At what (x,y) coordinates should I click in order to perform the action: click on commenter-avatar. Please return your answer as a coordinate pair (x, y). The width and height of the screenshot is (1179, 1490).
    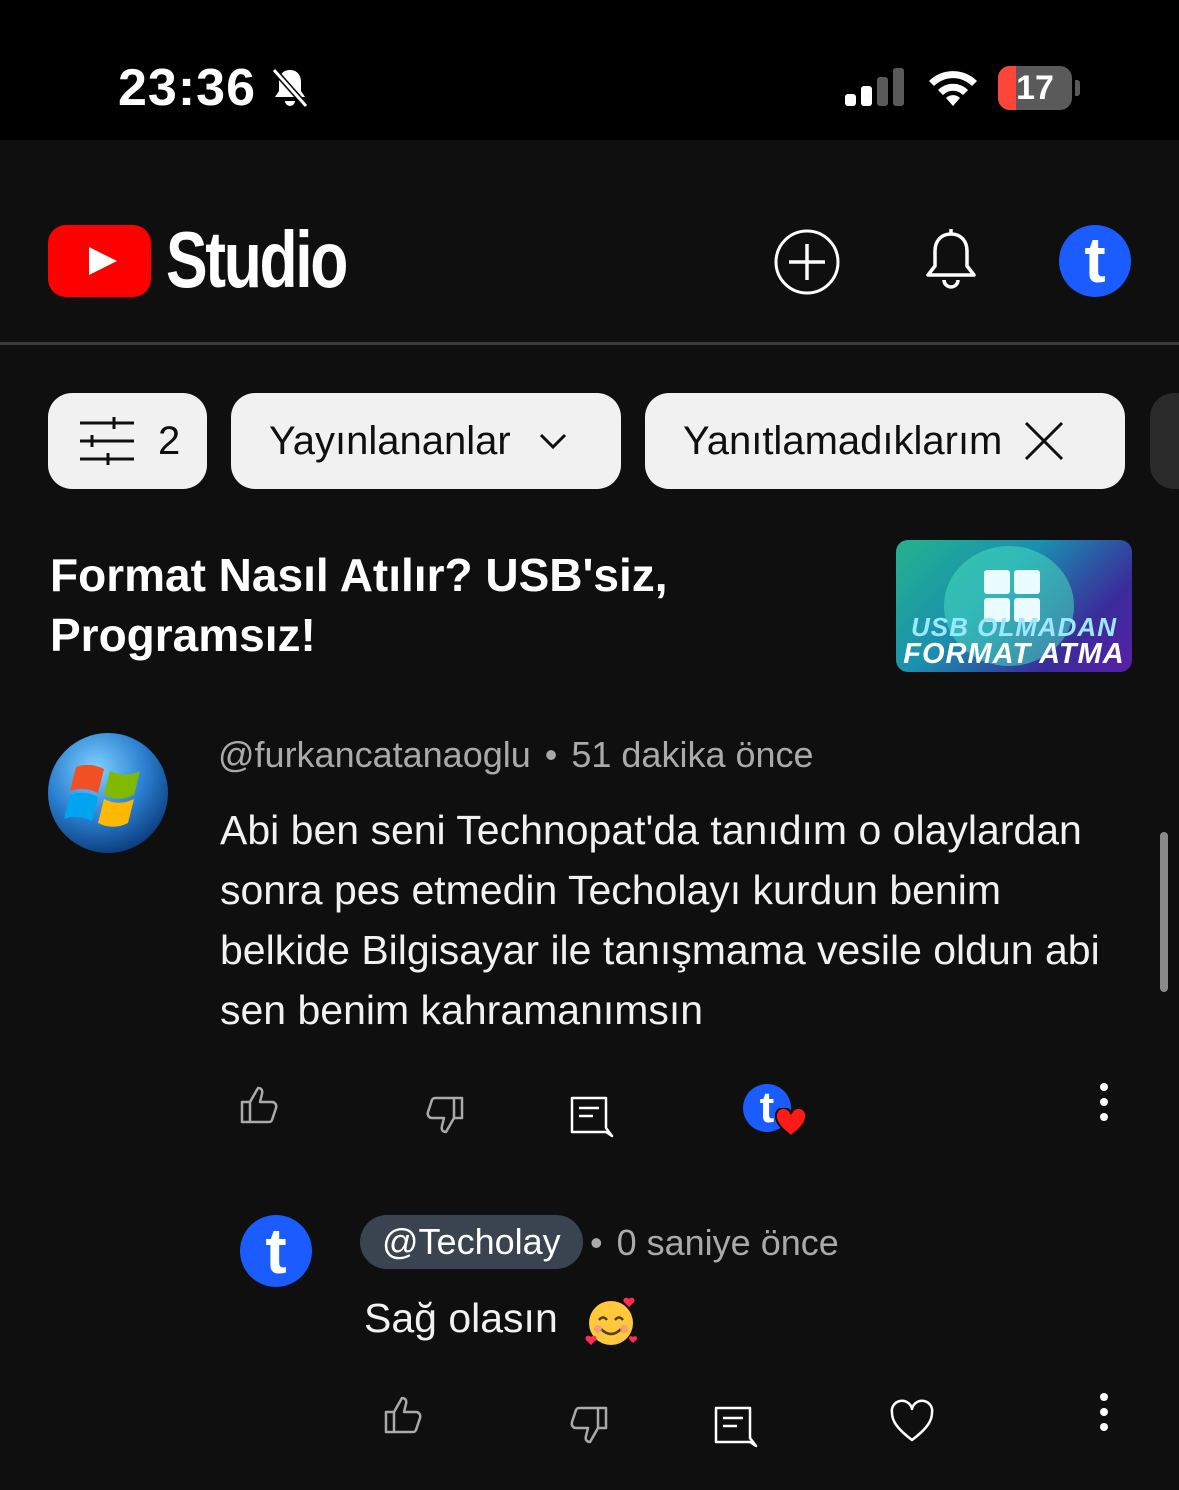
    Looking at the image, I should click on (108, 793).